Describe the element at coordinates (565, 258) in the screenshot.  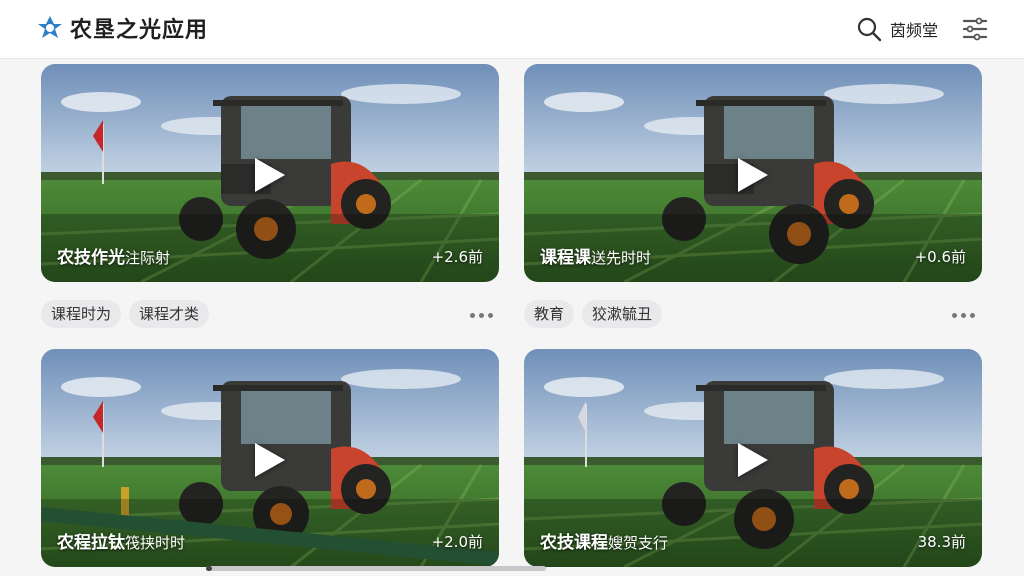
I see `card-title-main: 课程课` at that location.